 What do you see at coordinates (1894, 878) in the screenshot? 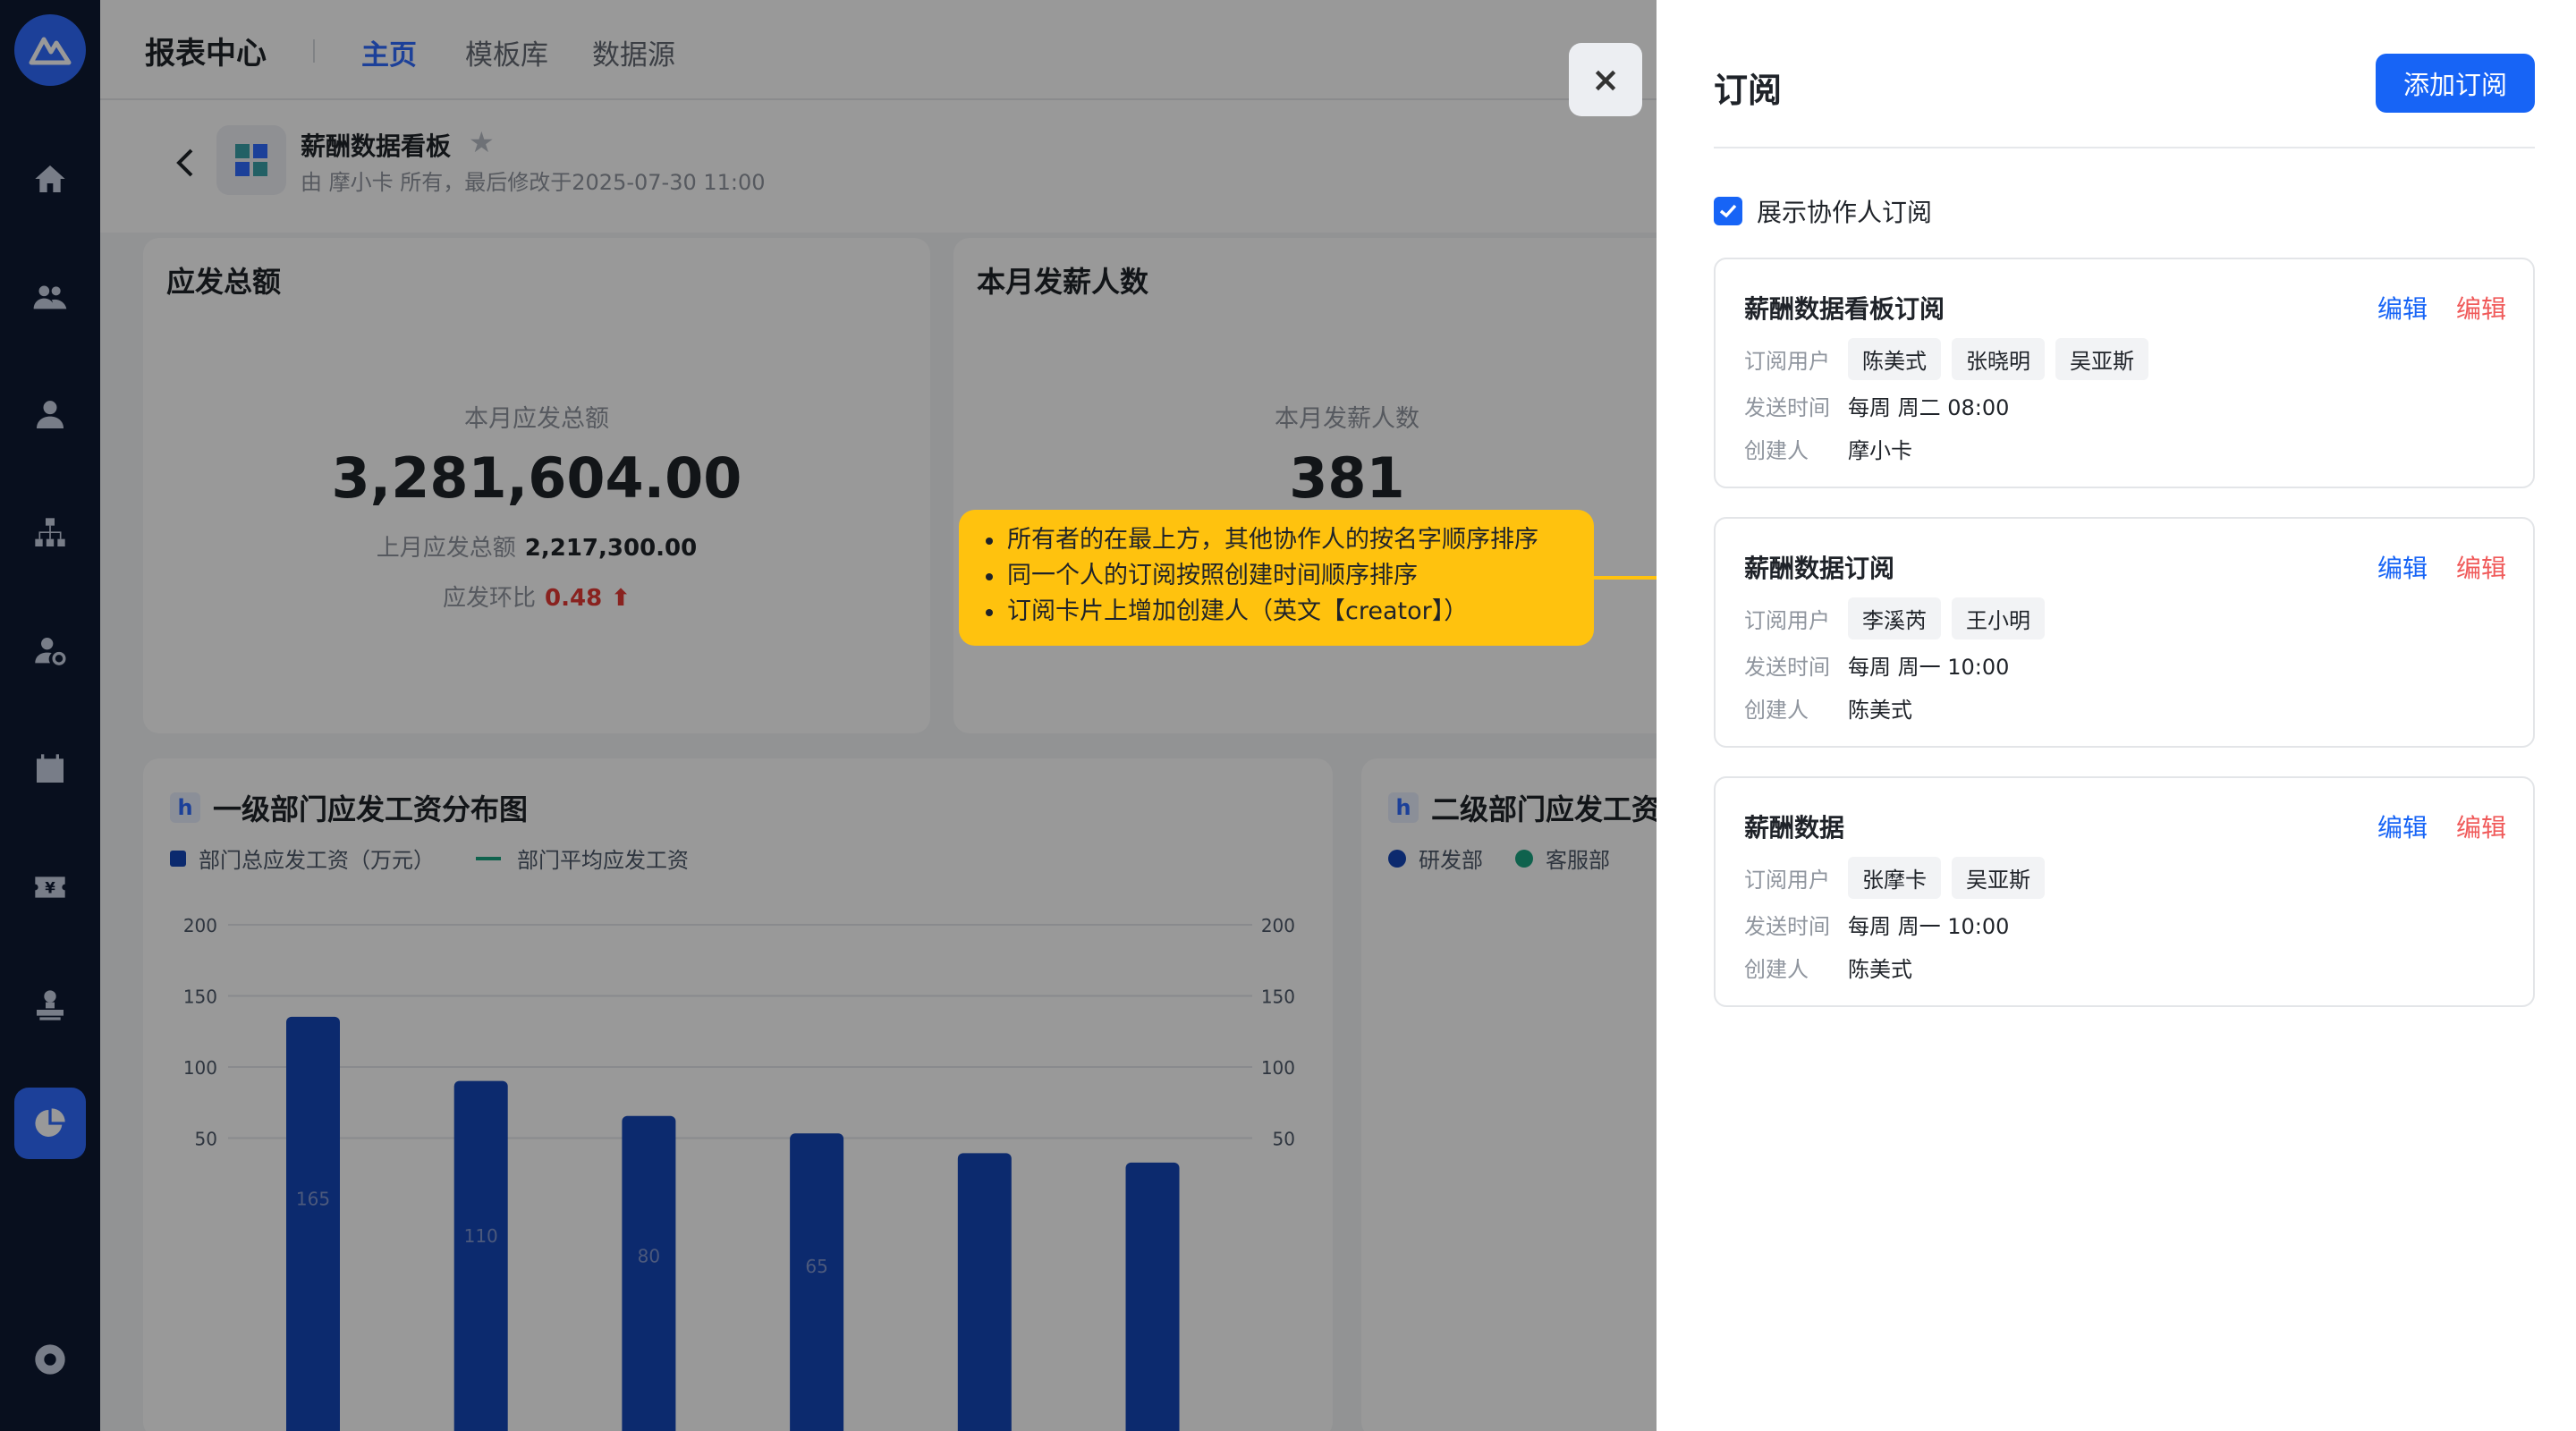
I see `user-tag: 张摩卡` at bounding box center [1894, 878].